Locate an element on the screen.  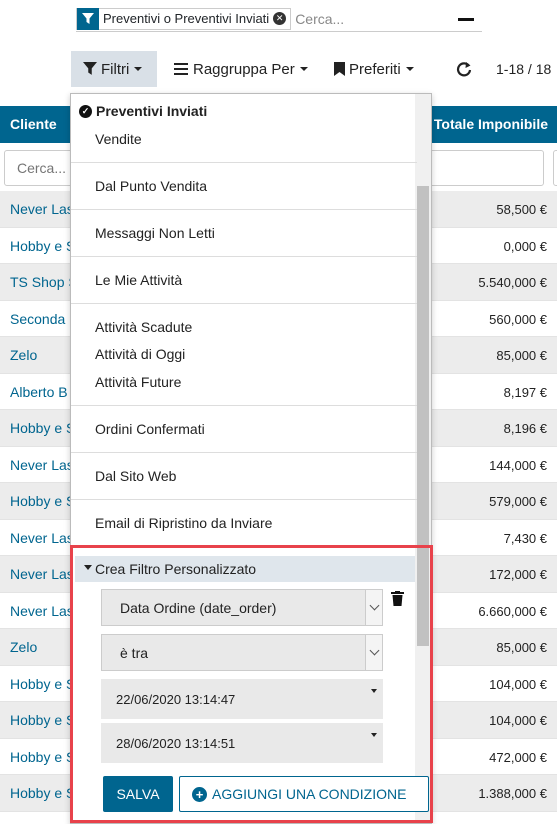
cell-total: 0,000 € is located at coordinates (525, 246).